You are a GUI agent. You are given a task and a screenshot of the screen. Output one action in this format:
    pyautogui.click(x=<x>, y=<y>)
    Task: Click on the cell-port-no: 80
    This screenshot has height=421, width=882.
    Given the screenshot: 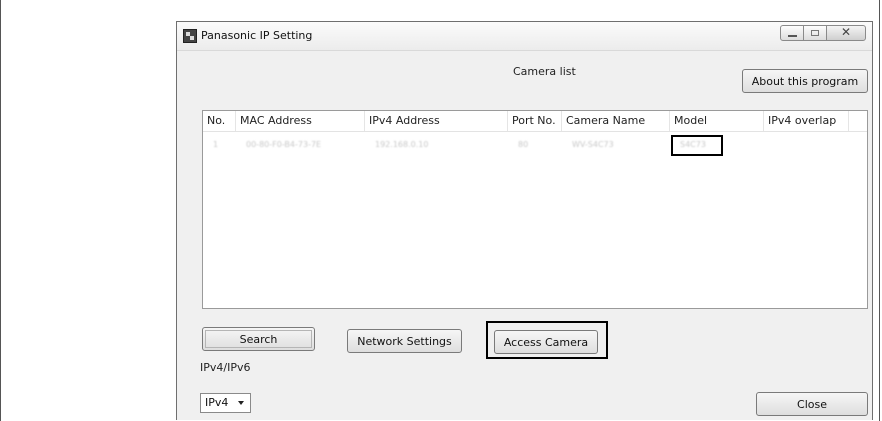 What is the action you would take?
    pyautogui.click(x=523, y=144)
    